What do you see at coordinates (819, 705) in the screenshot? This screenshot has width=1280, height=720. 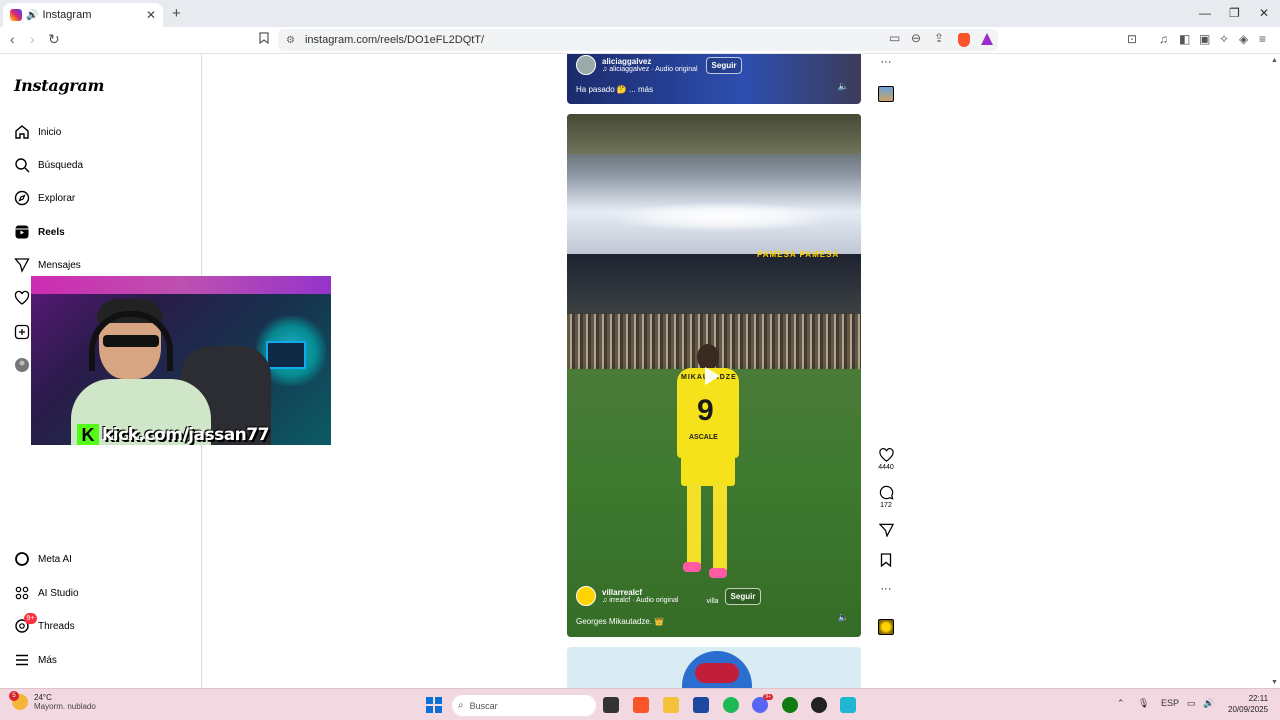 I see `steam-icon` at bounding box center [819, 705].